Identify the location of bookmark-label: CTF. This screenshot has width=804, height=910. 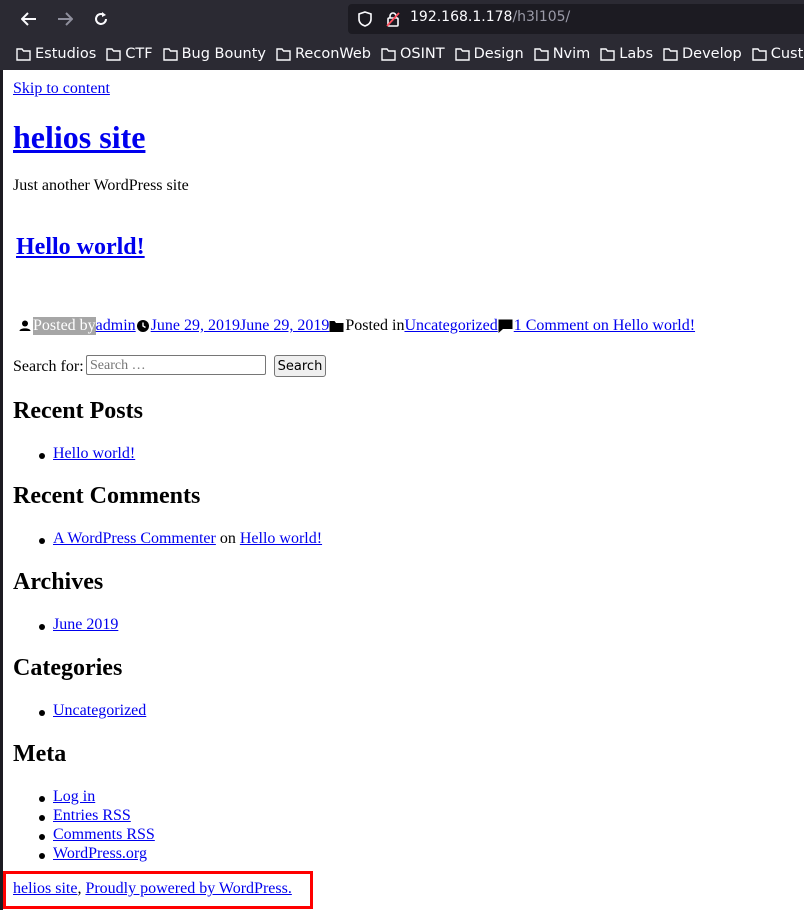
(139, 54).